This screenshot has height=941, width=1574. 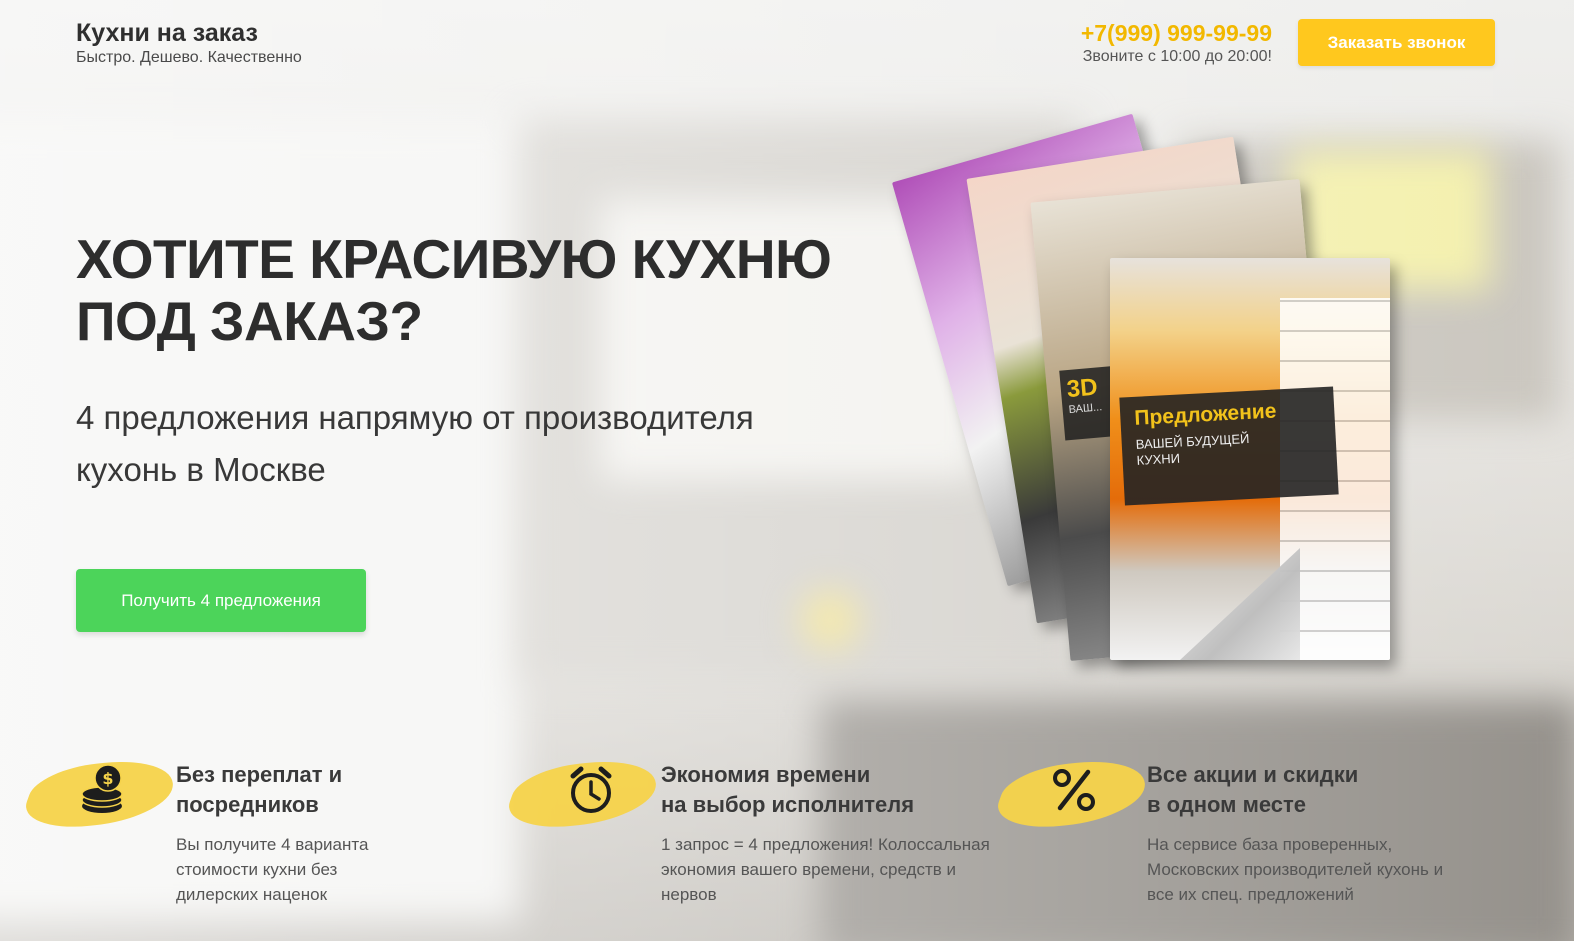 What do you see at coordinates (811, 790) in the screenshot?
I see `feature-title: Экономия времени на выбор исполнителя` at bounding box center [811, 790].